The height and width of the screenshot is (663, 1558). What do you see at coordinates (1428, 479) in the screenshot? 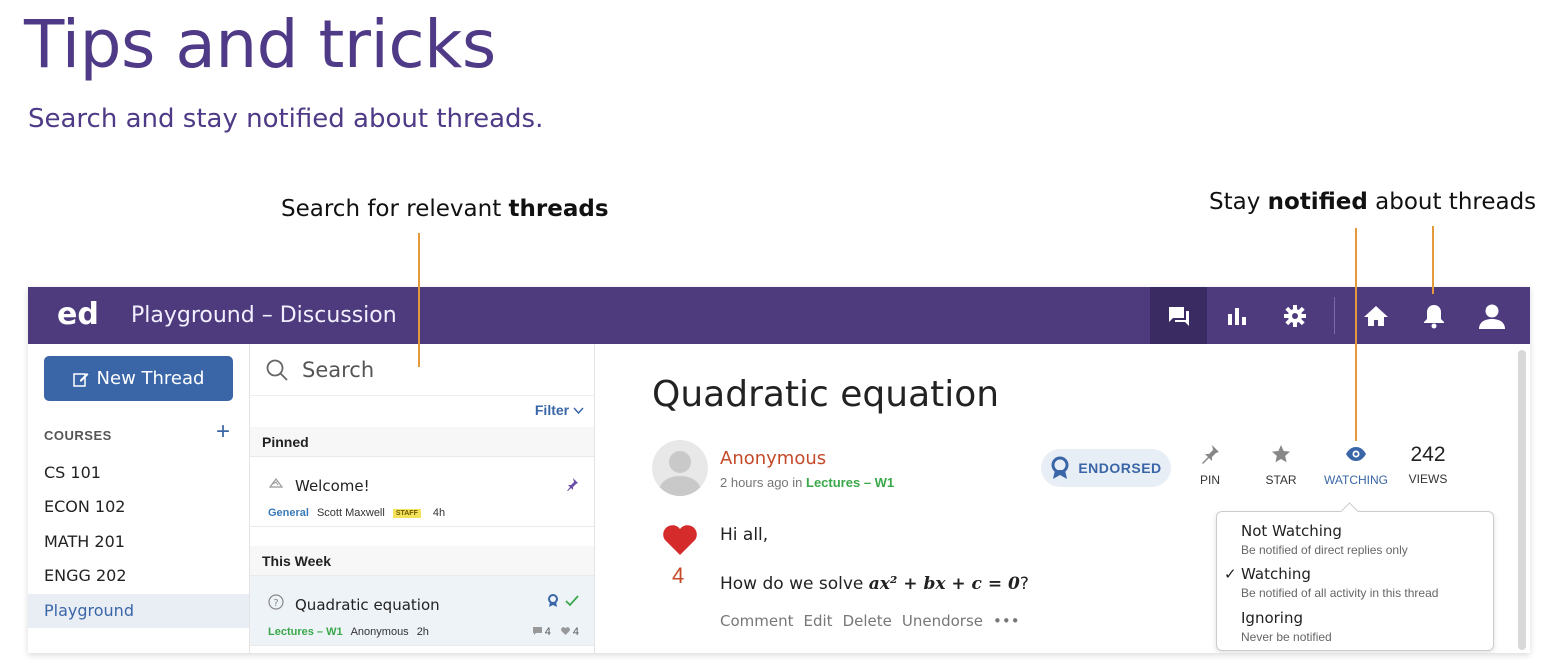
I see `views-label: VIEWS` at bounding box center [1428, 479].